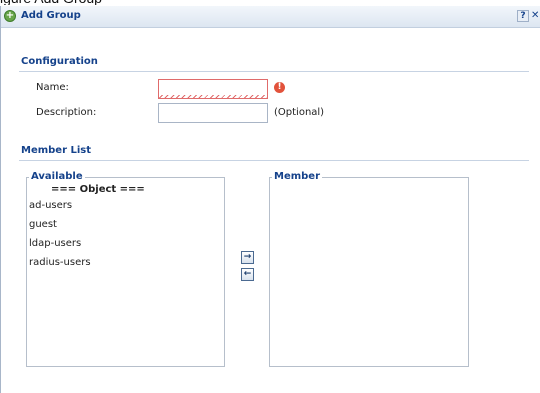 This screenshot has height=393, width=540. What do you see at coordinates (270, 2) in the screenshot?
I see `cropped-caption-text: igure Add Group` at bounding box center [270, 2].